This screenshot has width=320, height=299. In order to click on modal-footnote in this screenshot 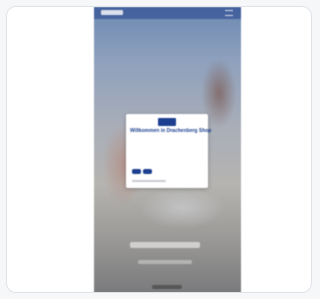, I will do `click(149, 181)`.